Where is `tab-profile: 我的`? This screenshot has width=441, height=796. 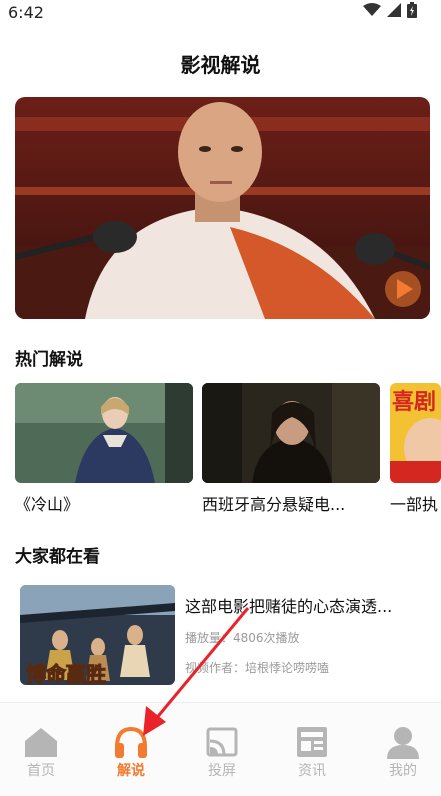 tab-profile: 我的 is located at coordinates (400, 743).